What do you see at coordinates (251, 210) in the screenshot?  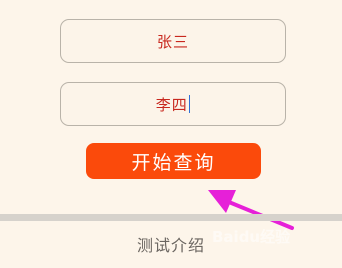 I see `arrow-pointer-icon` at bounding box center [251, 210].